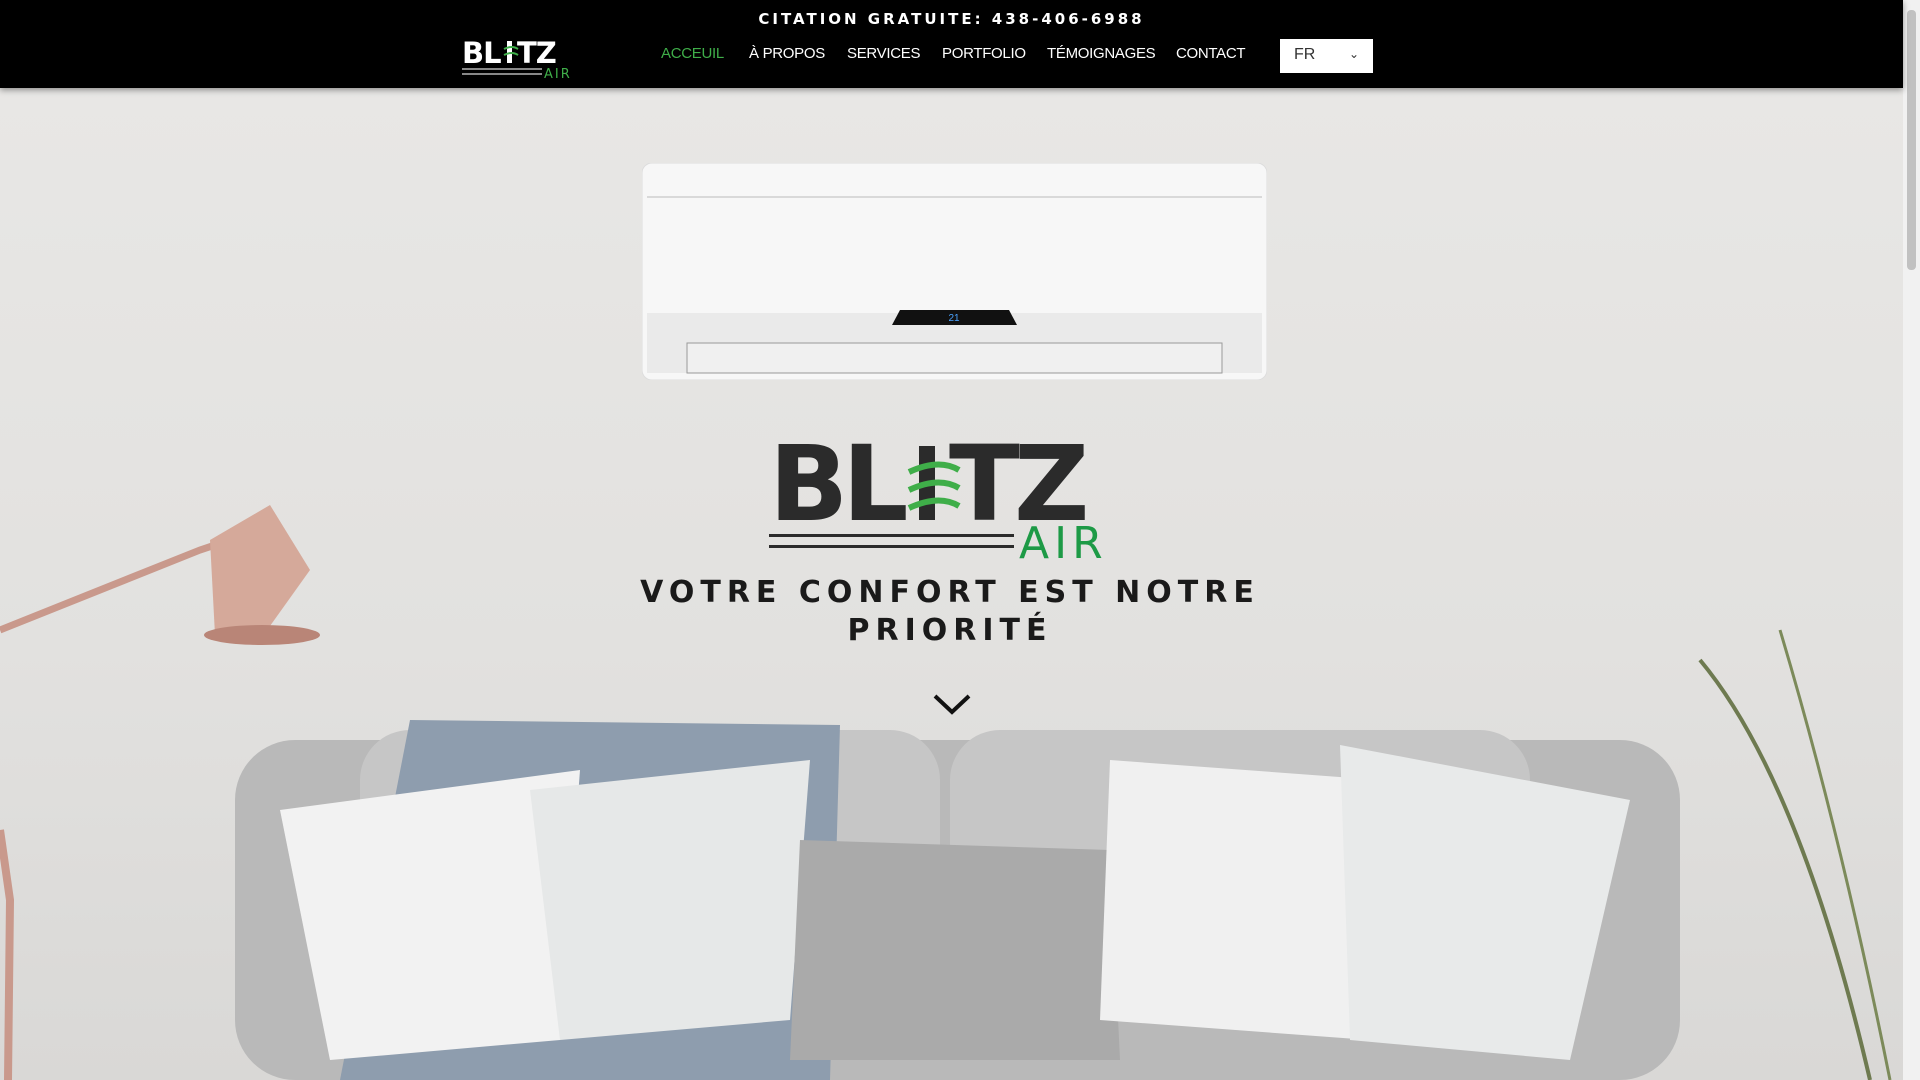 This screenshot has height=1080, width=1920. Describe the element at coordinates (692, 53) in the screenshot. I see `nav-acceuil: ACCEUIL` at that location.